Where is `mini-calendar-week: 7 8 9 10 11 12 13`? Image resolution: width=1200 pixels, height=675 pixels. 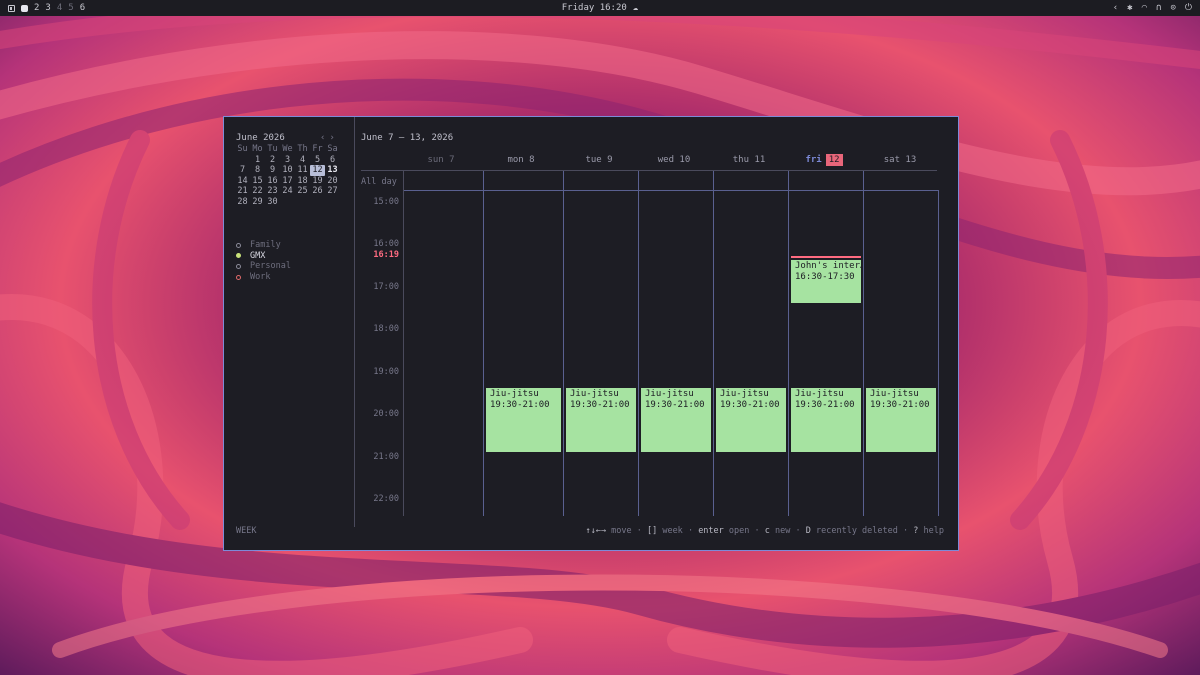 mini-calendar-week: 7 8 9 10 11 12 13 is located at coordinates (287, 170).